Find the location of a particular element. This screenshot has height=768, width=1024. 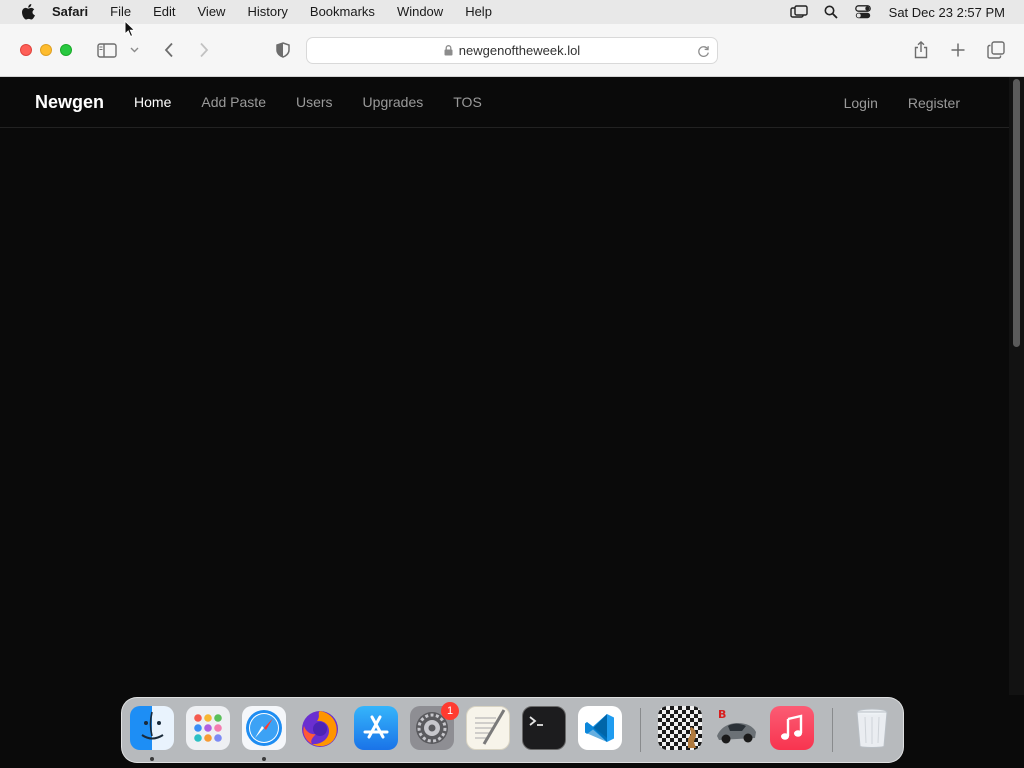

browser-toolbar: newgenoftheweek.lol is located at coordinates (512, 50).